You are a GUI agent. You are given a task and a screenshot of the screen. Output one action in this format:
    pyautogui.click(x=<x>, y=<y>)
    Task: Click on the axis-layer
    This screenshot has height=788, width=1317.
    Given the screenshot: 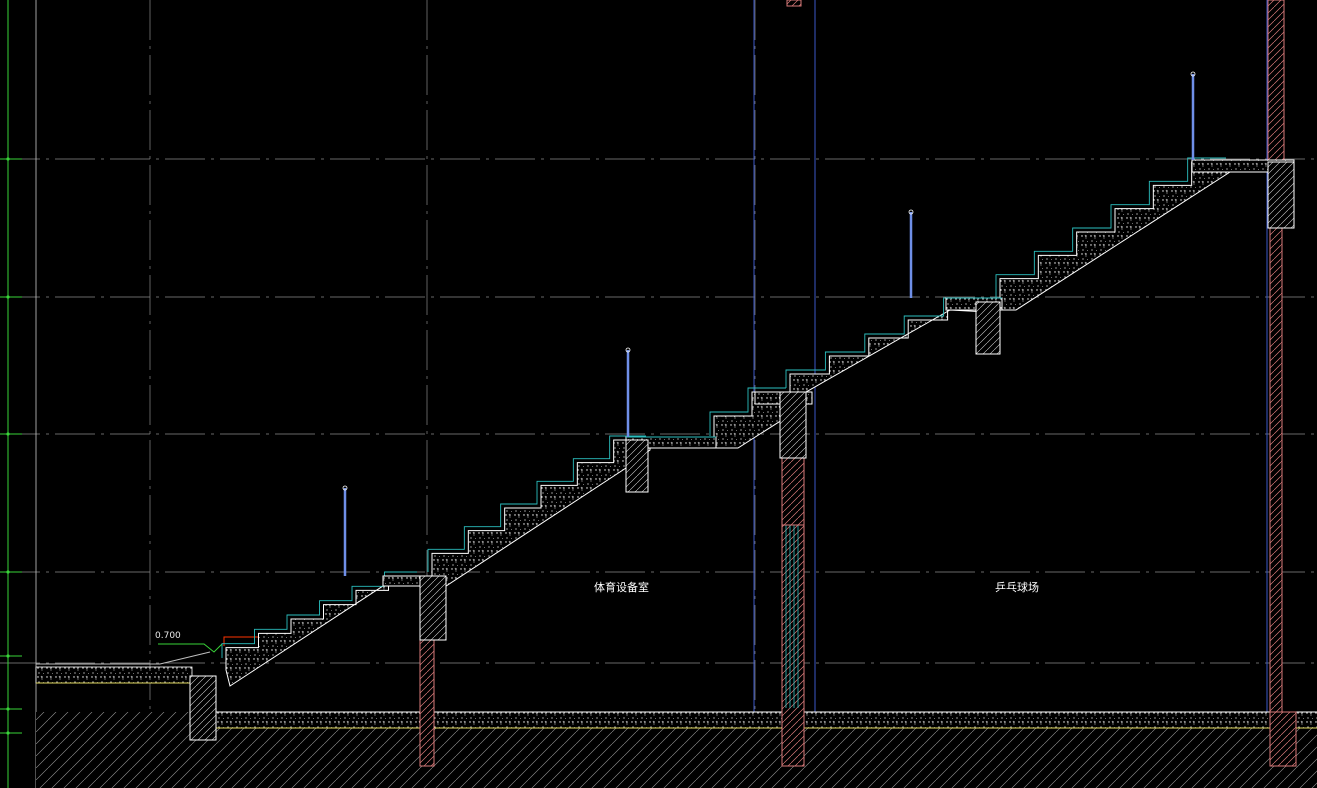 What is the action you would take?
    pyautogui.click(x=11, y=394)
    